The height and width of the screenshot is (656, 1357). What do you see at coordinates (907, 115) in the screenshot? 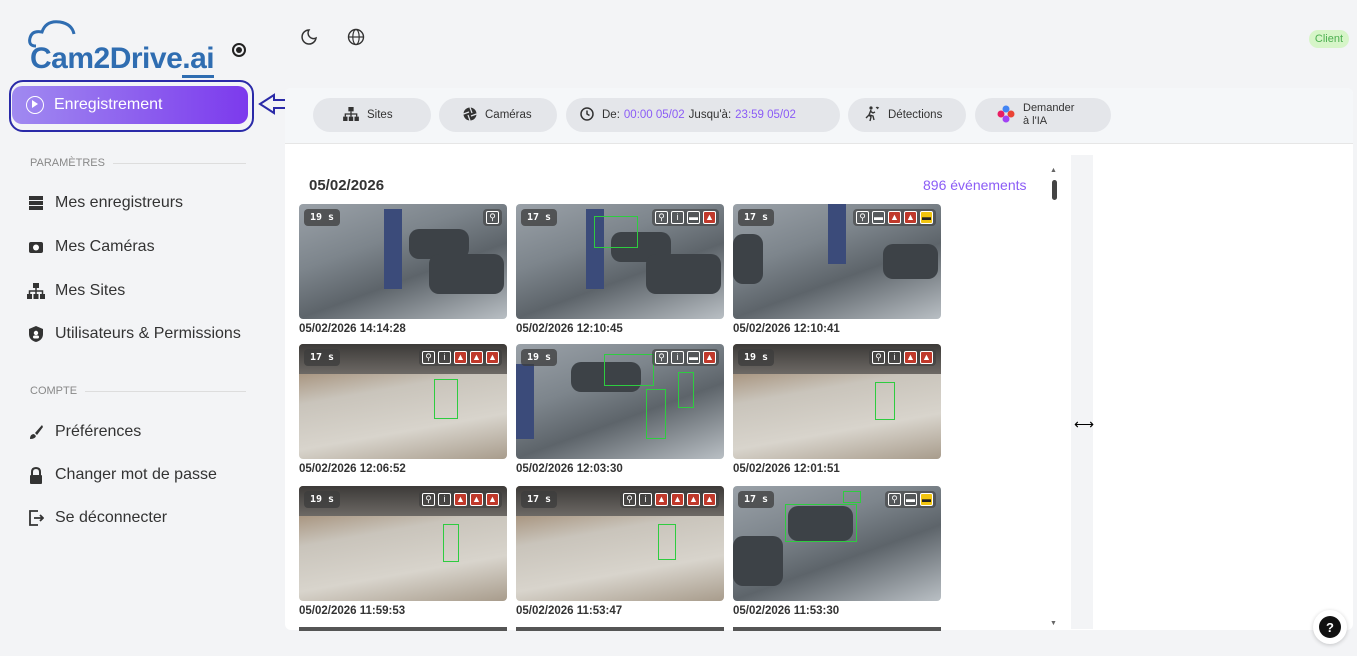
I see `detections-filter-button: Détections` at bounding box center [907, 115].